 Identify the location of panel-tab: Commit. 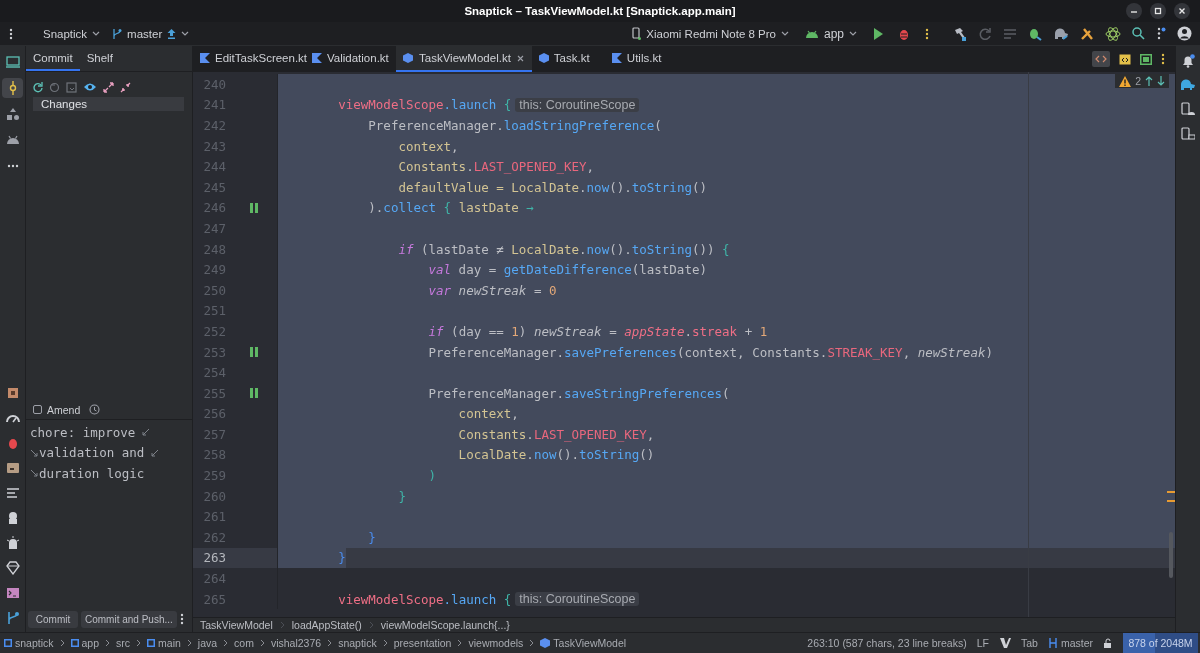
(53, 58).